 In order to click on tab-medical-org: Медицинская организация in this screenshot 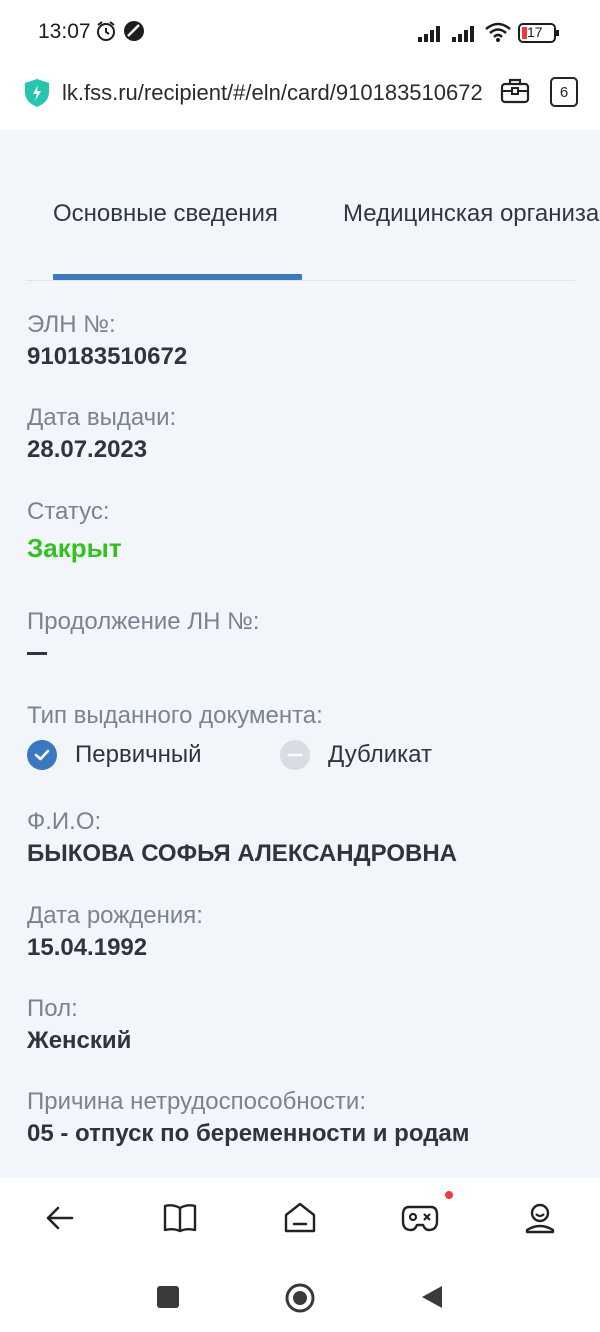, I will do `click(471, 214)`.